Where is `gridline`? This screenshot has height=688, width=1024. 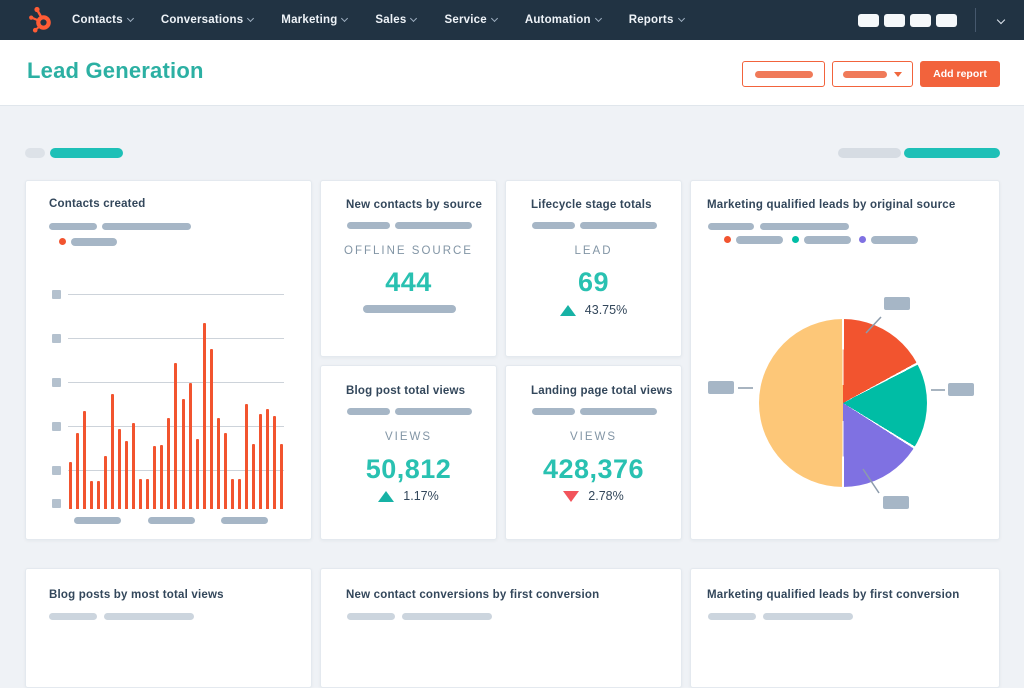
gridline is located at coordinates (176, 294).